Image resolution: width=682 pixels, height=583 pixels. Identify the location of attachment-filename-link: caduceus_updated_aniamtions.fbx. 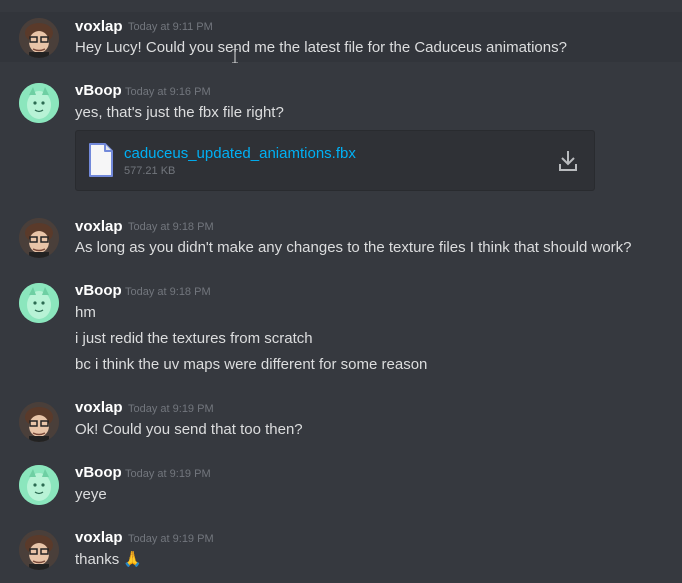
(240, 153).